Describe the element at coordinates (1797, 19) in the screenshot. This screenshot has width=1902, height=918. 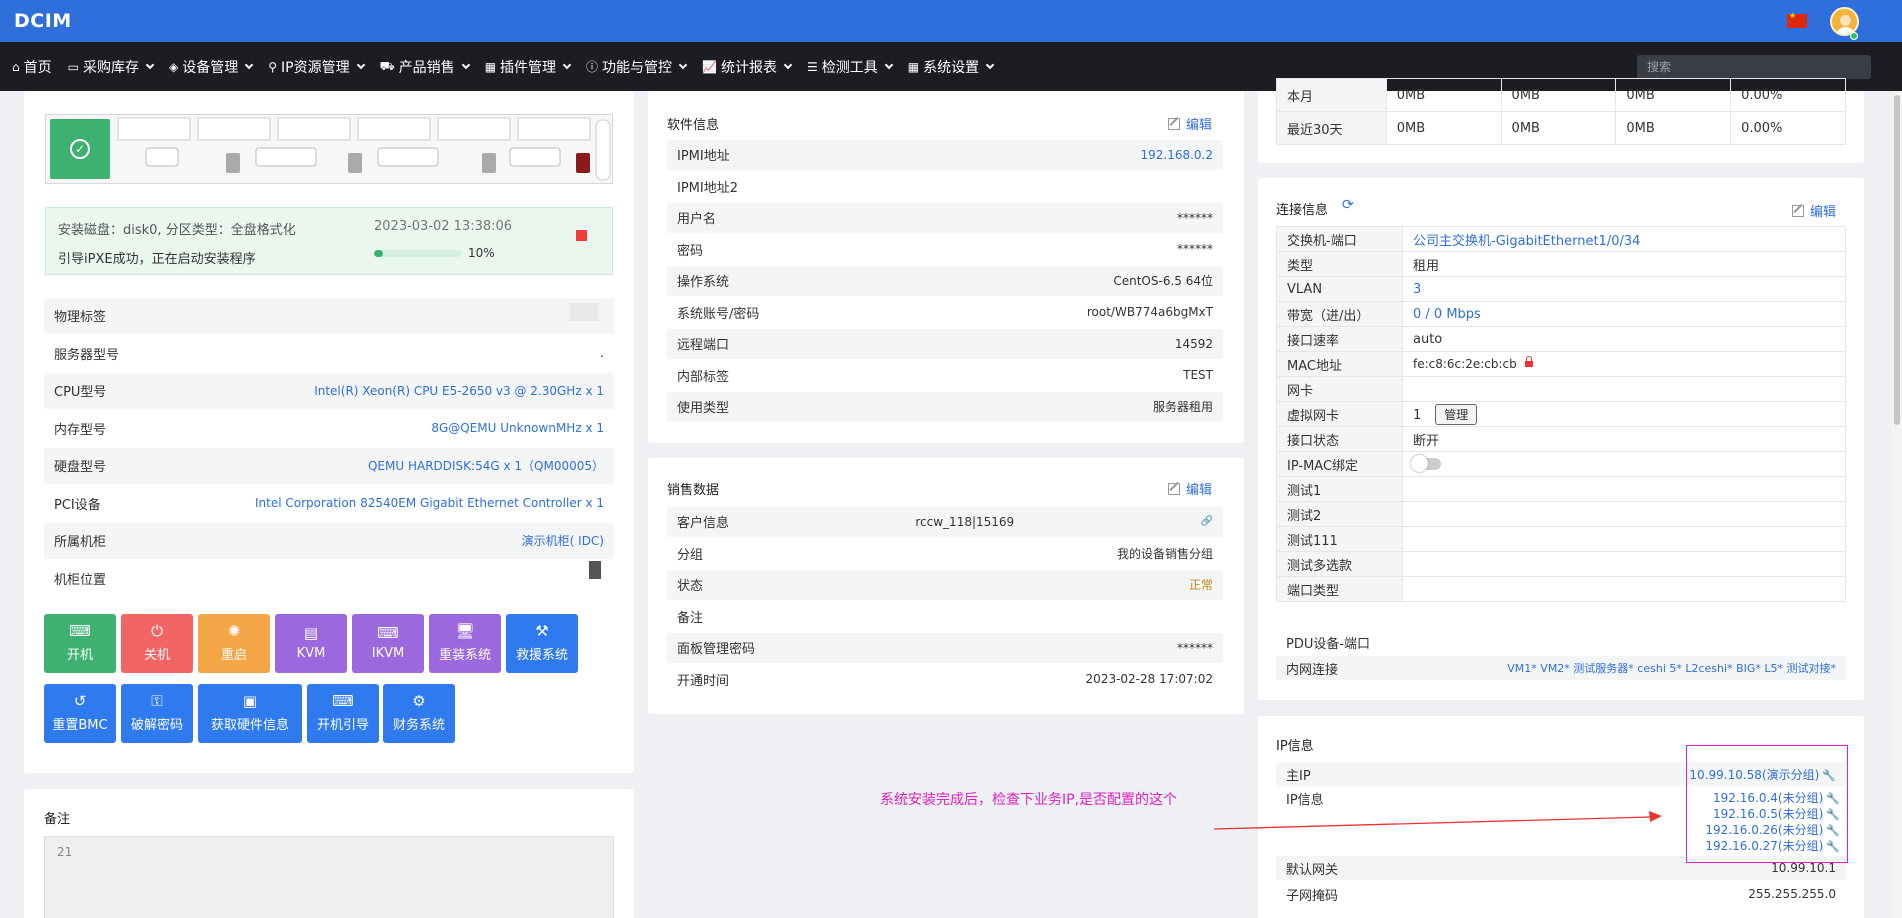
I see `language-flag-icon` at that location.